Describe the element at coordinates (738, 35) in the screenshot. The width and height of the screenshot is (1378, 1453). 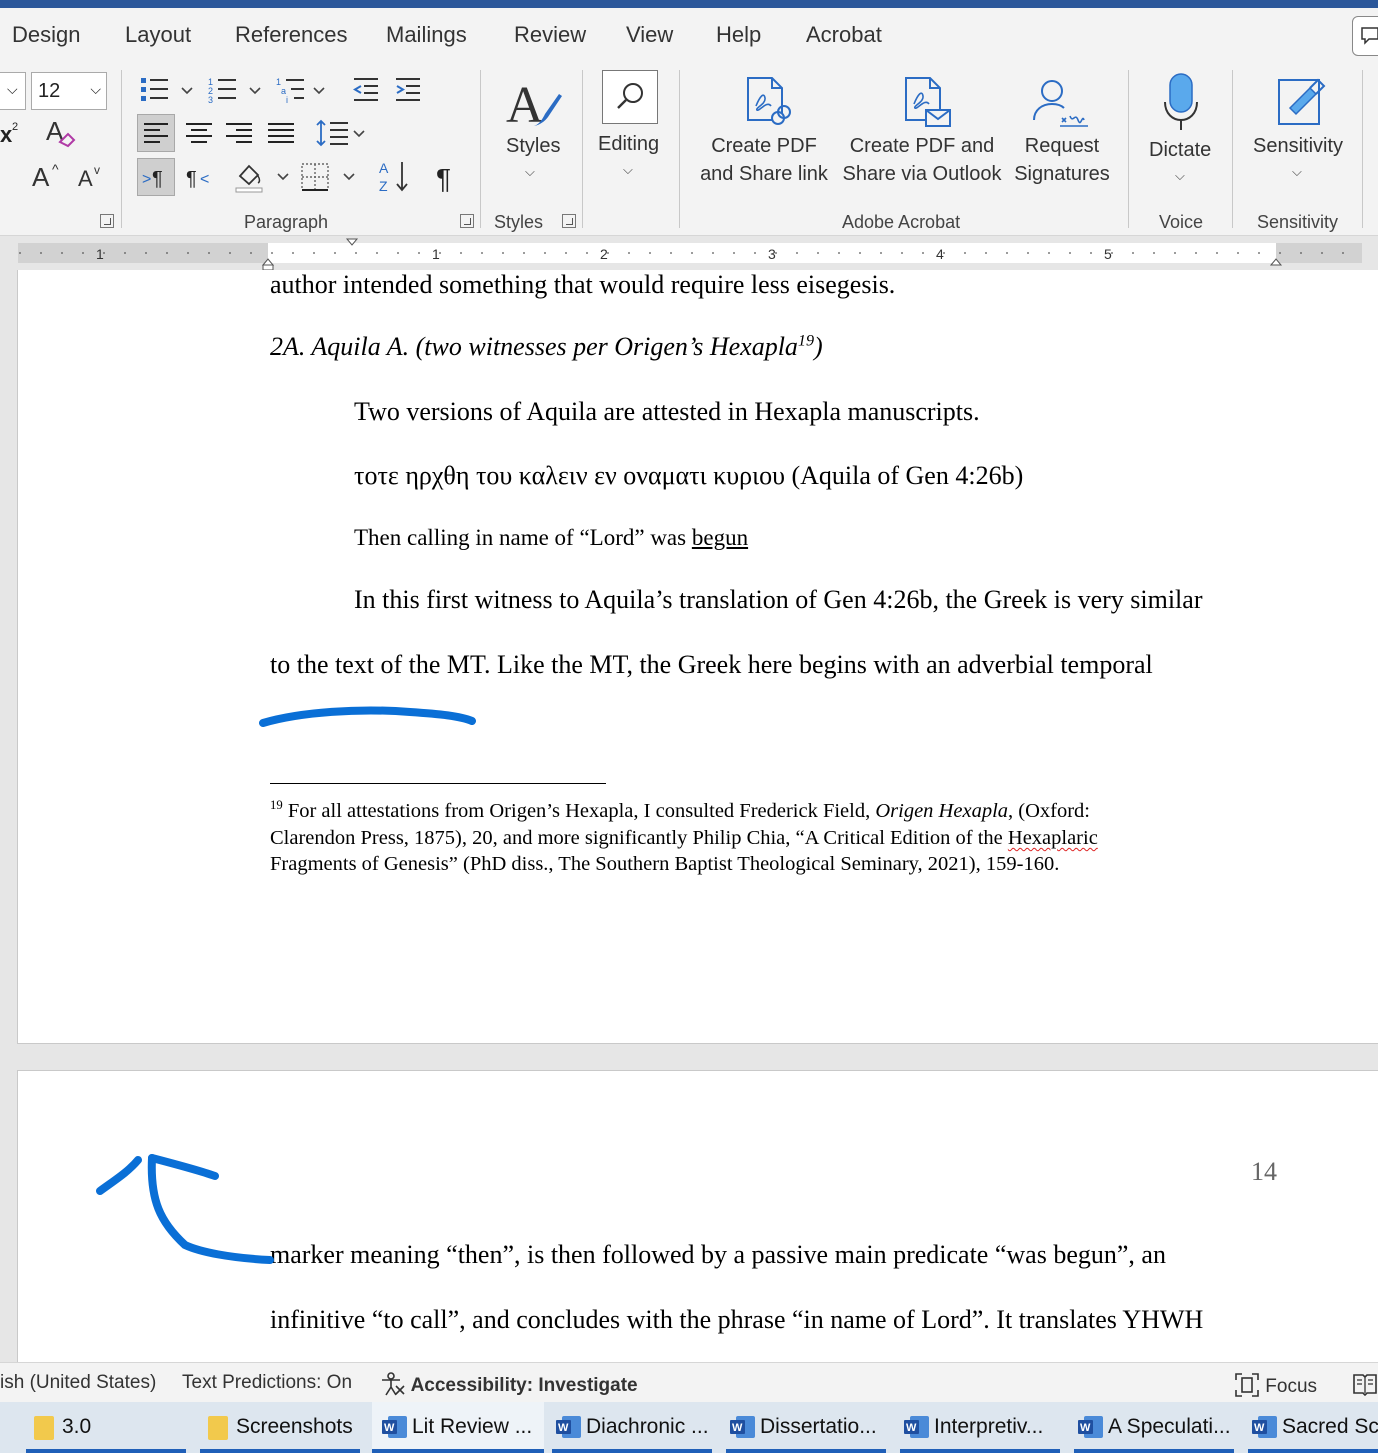
I see `tab-help: Help` at that location.